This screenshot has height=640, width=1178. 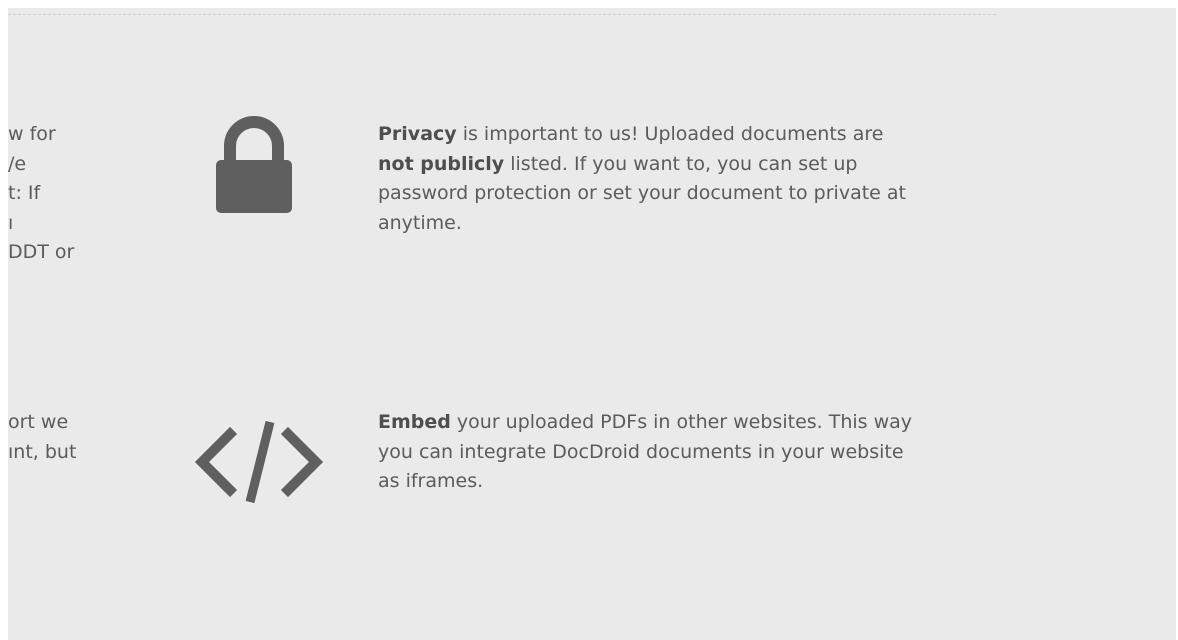 What do you see at coordinates (42, 451) in the screenshot?
I see `fragment-line: ınt, but` at bounding box center [42, 451].